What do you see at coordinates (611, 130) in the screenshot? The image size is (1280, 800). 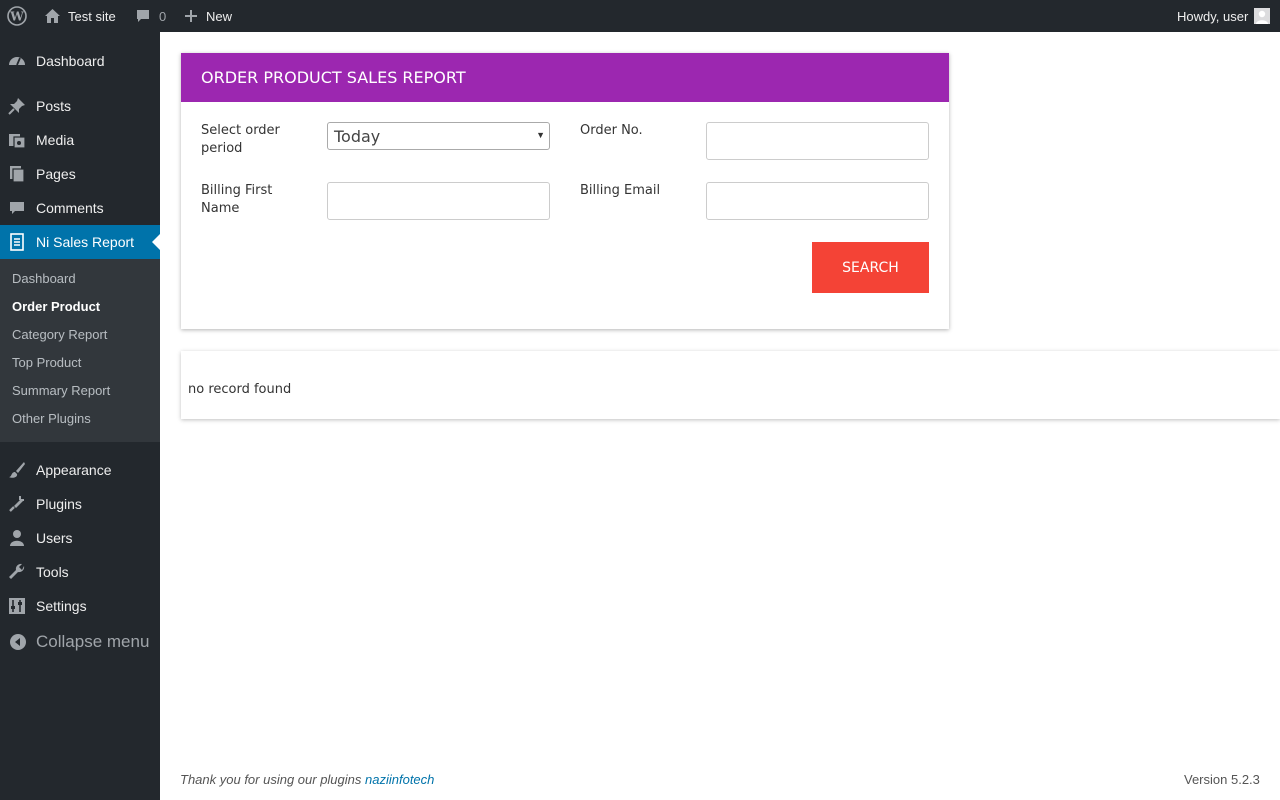 I see `order-no-label: Order No.` at bounding box center [611, 130].